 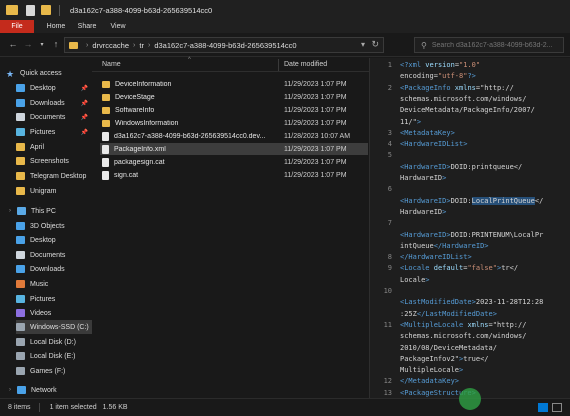 I want to click on sidebar-item-documents: Documents 📌, so click(x=54, y=117).